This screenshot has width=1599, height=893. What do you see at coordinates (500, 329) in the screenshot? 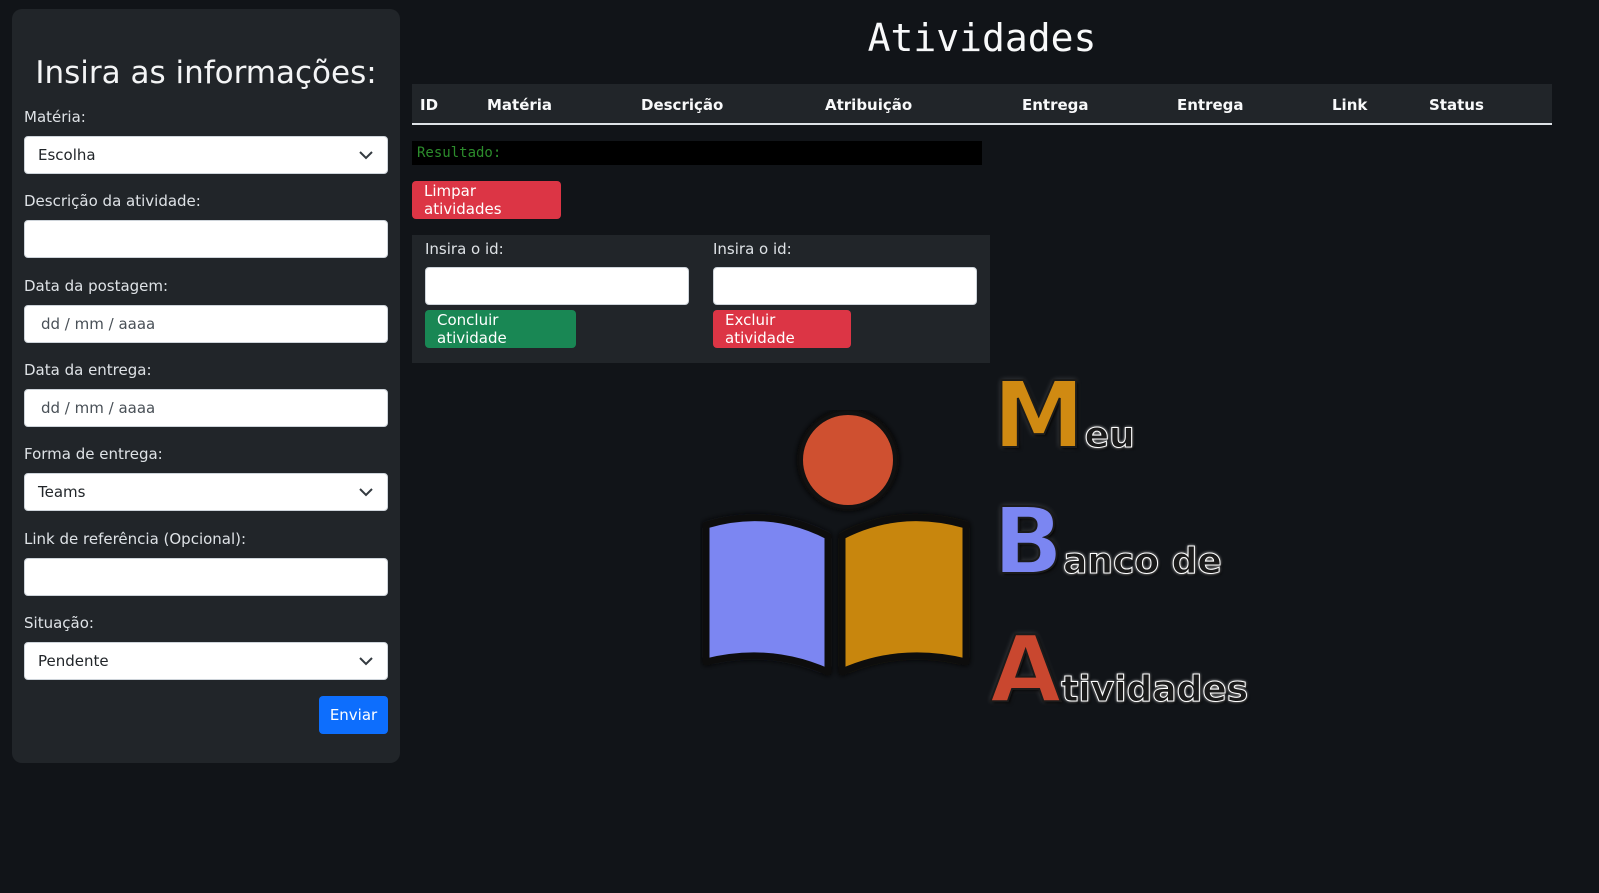
I see `concluir-atividade-button: Concluir atividade` at bounding box center [500, 329].